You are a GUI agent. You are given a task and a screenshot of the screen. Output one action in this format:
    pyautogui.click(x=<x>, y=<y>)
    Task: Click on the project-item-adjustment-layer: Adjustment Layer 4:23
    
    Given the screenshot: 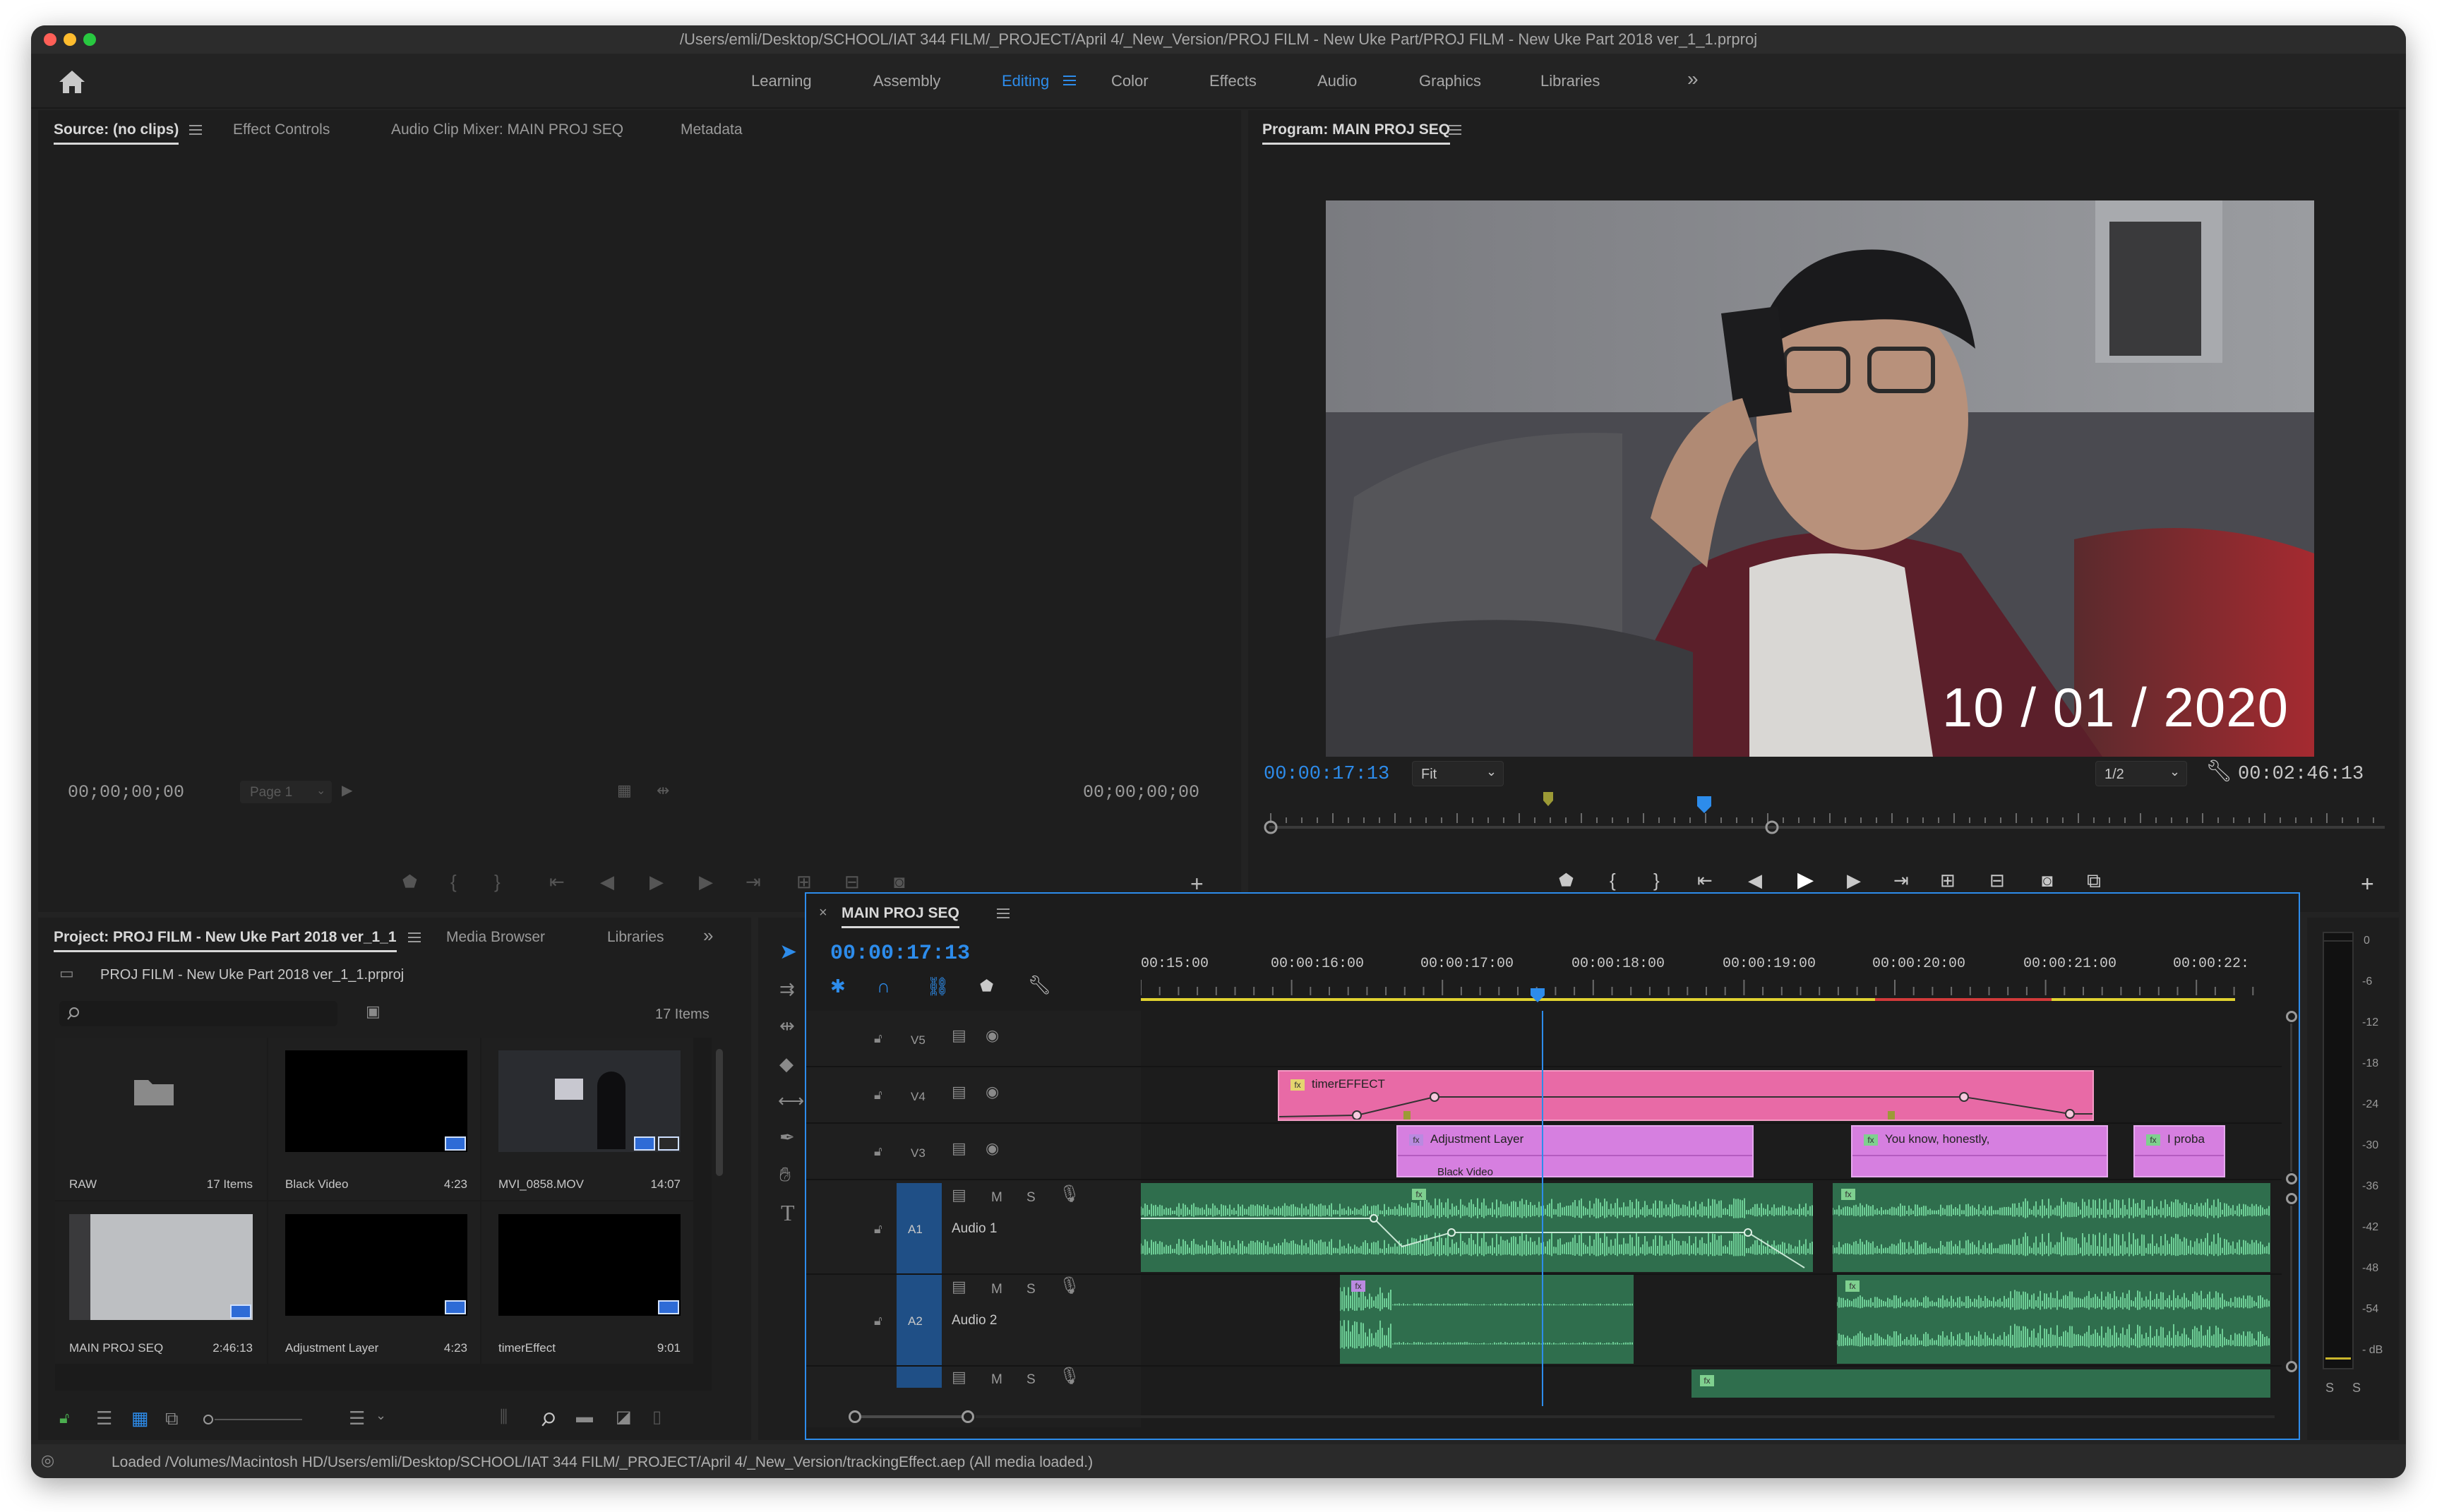 What is the action you would take?
    pyautogui.click(x=374, y=1282)
    